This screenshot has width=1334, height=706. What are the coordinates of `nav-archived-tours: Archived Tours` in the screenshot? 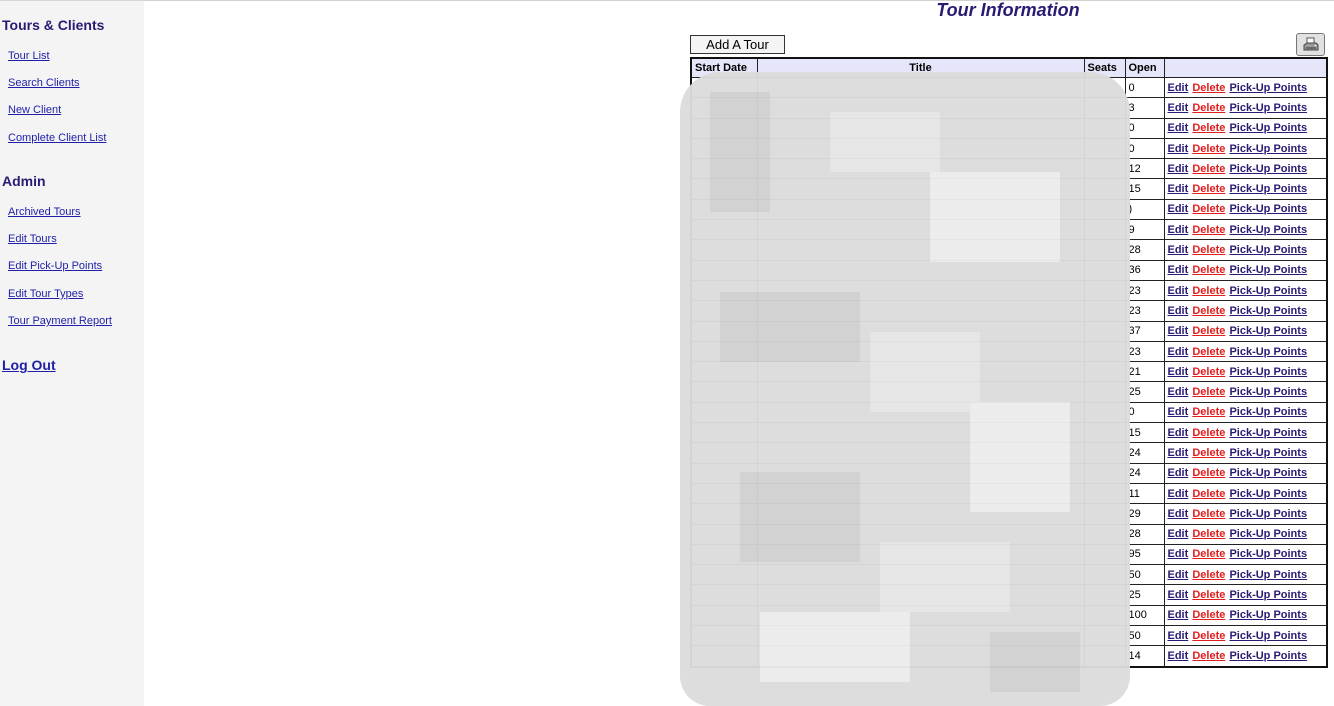 It's located at (44, 212).